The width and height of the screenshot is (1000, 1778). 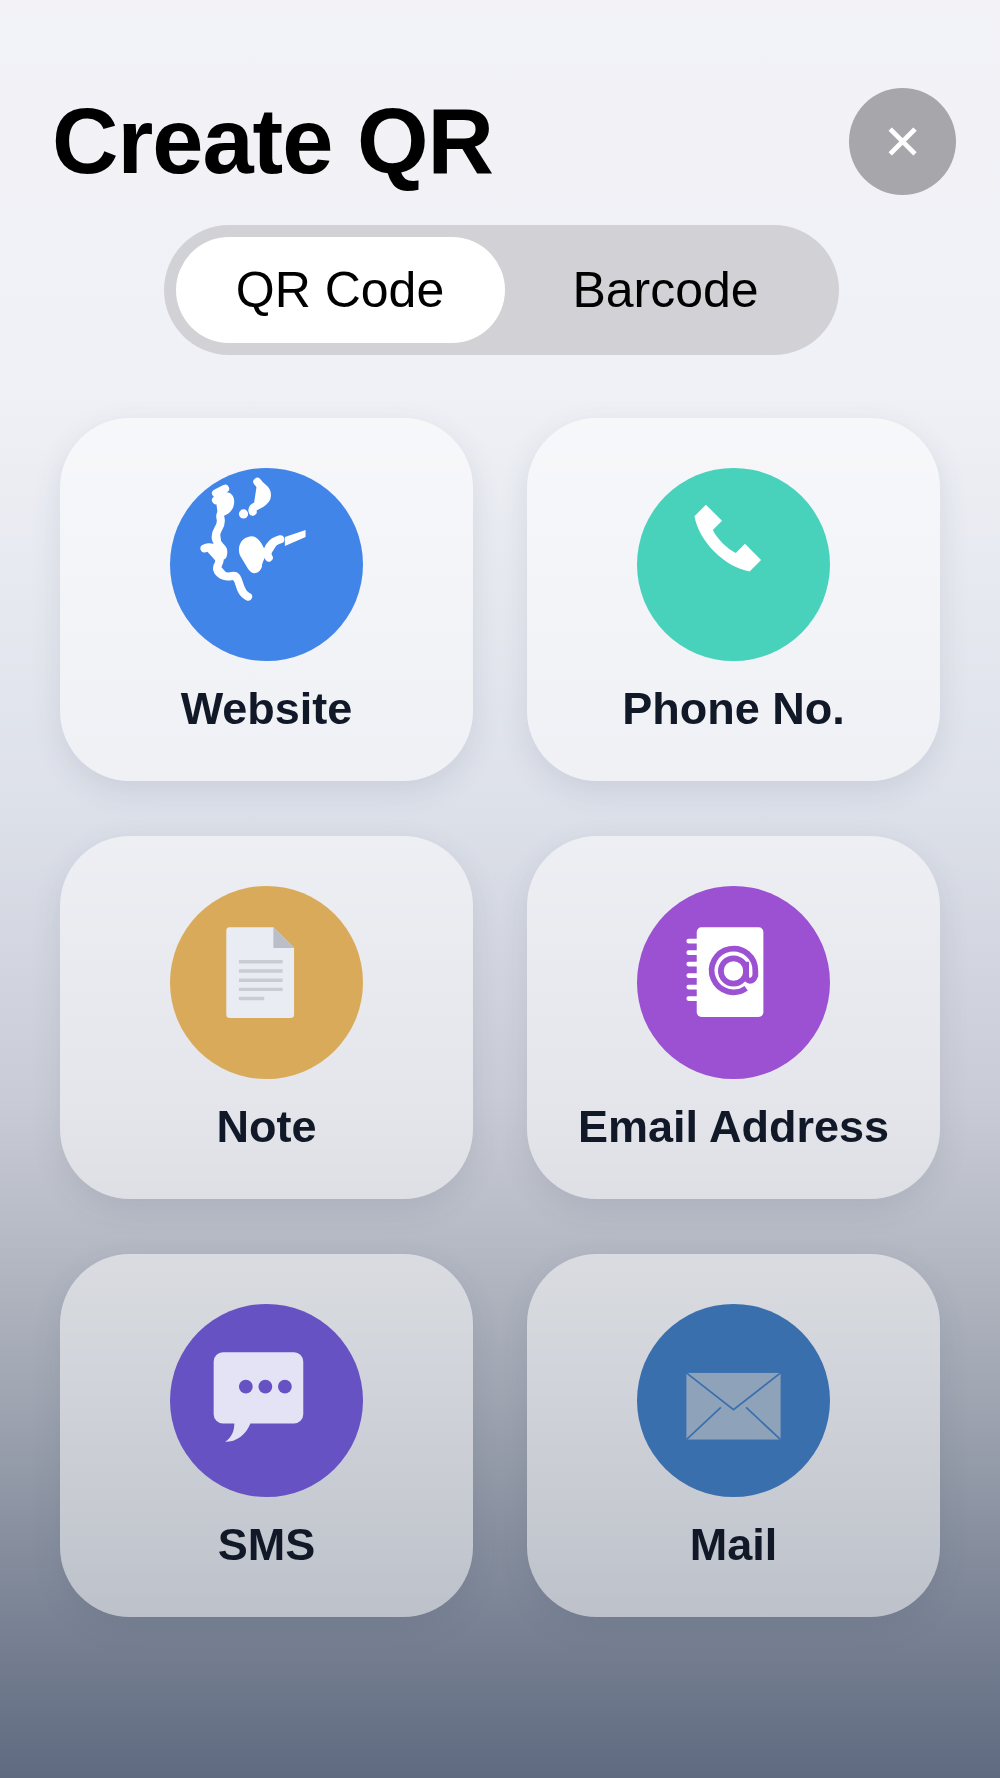 I want to click on option-label: SMS, so click(x=266, y=1545).